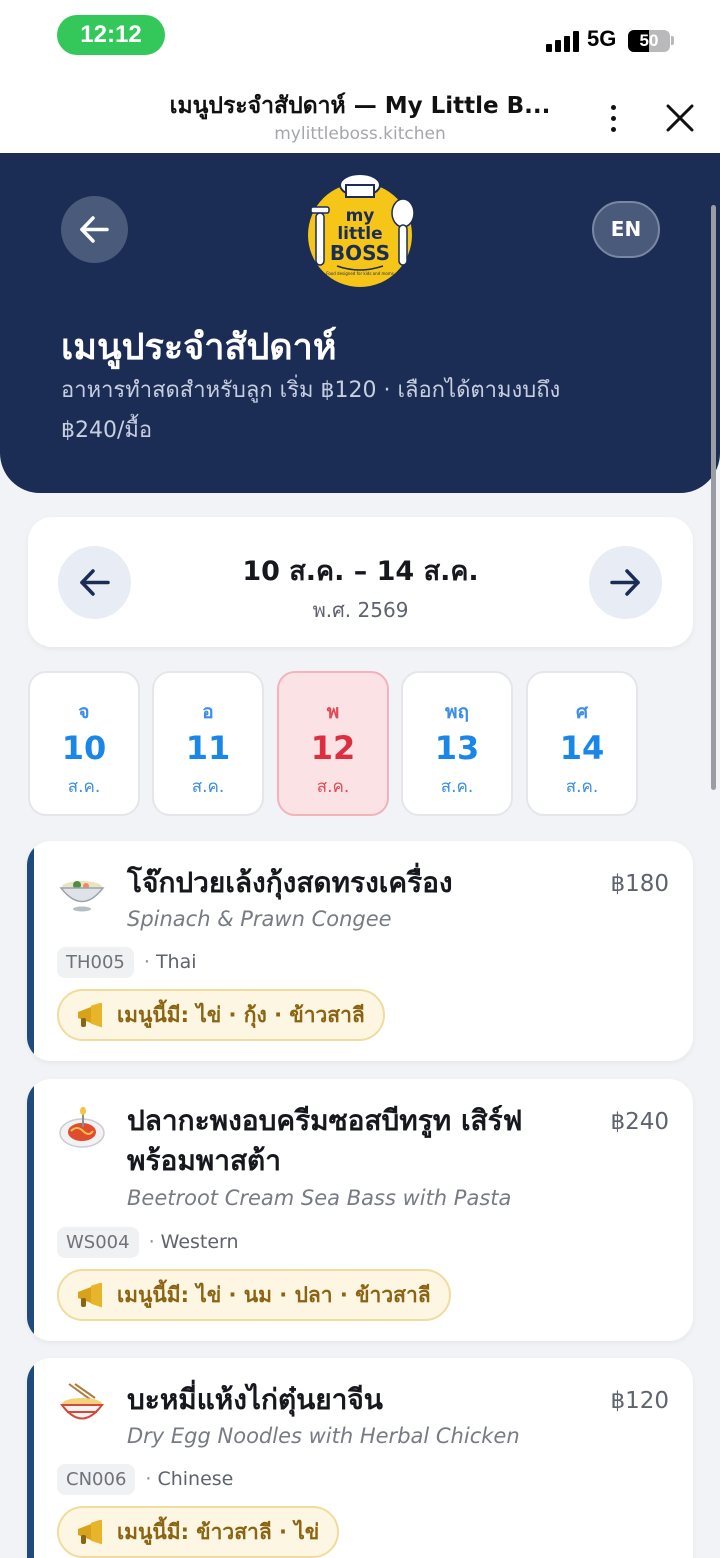 Image resolution: width=720 pixels, height=1558 pixels. I want to click on day-number: 11, so click(208, 748).